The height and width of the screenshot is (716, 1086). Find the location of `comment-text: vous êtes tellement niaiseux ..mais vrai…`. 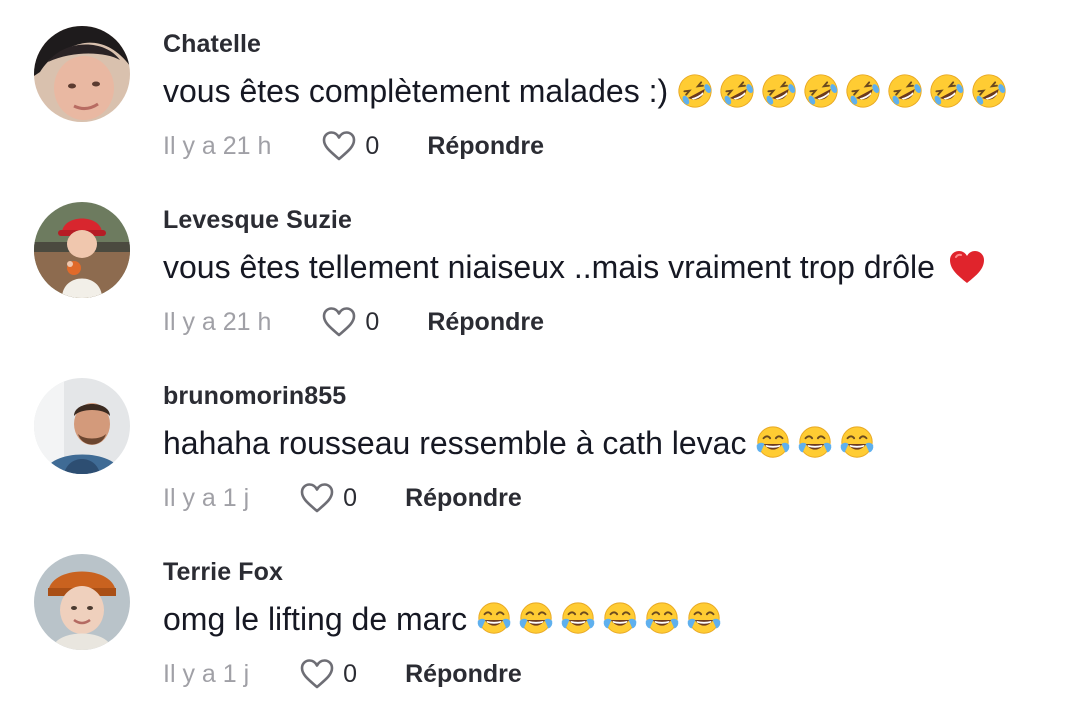

comment-text: vous êtes tellement niaiseux ..mais vrai… is located at coordinates (549, 266).